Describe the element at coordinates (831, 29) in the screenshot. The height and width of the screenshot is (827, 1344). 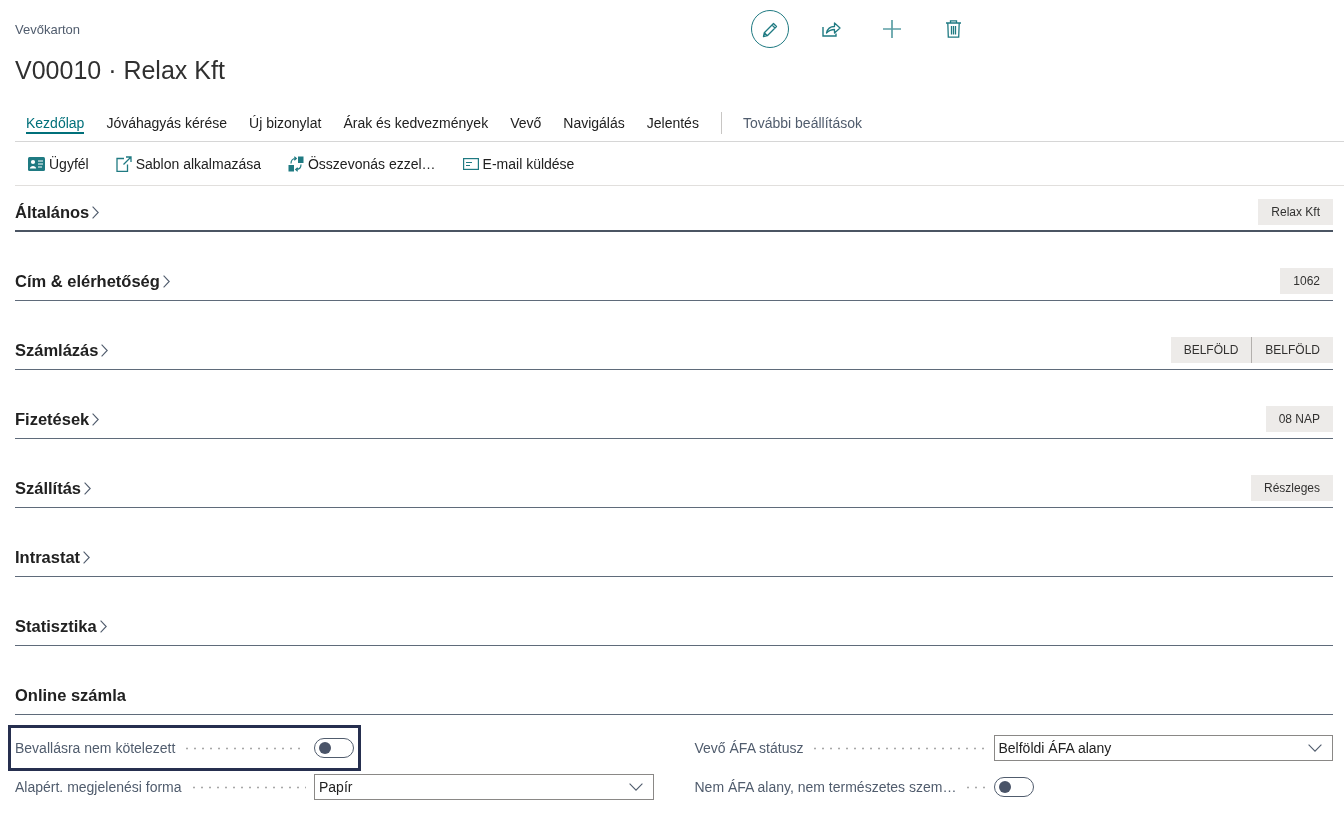
I see `share-icon` at that location.